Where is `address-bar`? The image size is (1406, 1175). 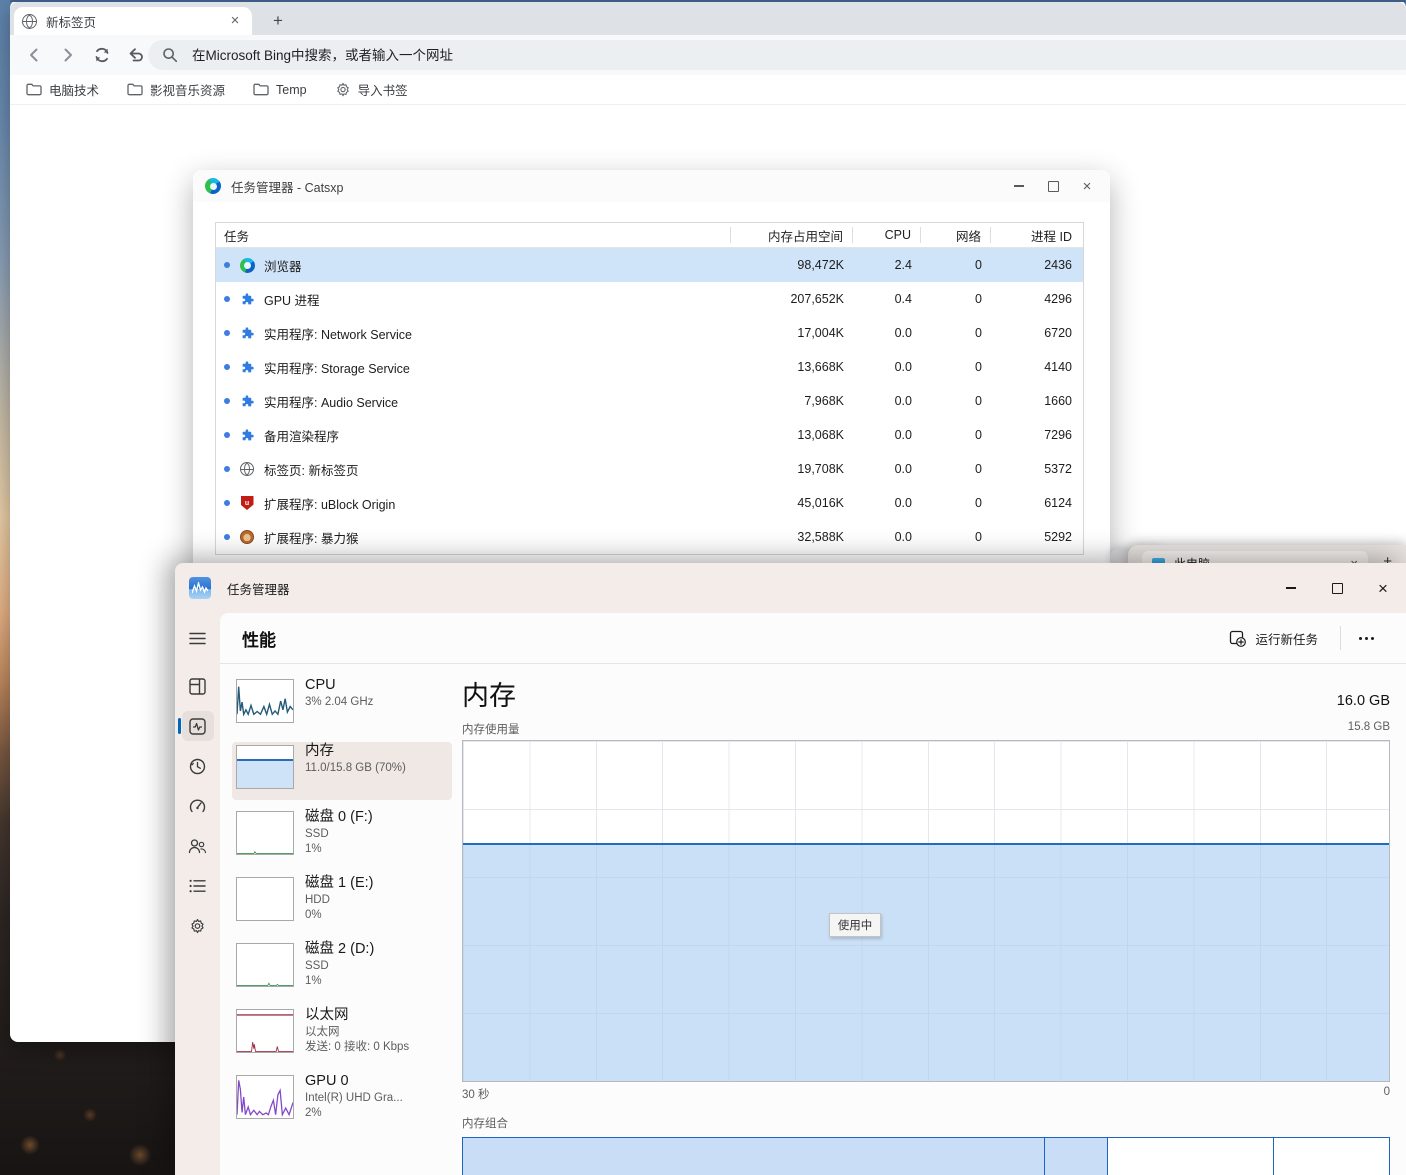 address-bar is located at coordinates (777, 55).